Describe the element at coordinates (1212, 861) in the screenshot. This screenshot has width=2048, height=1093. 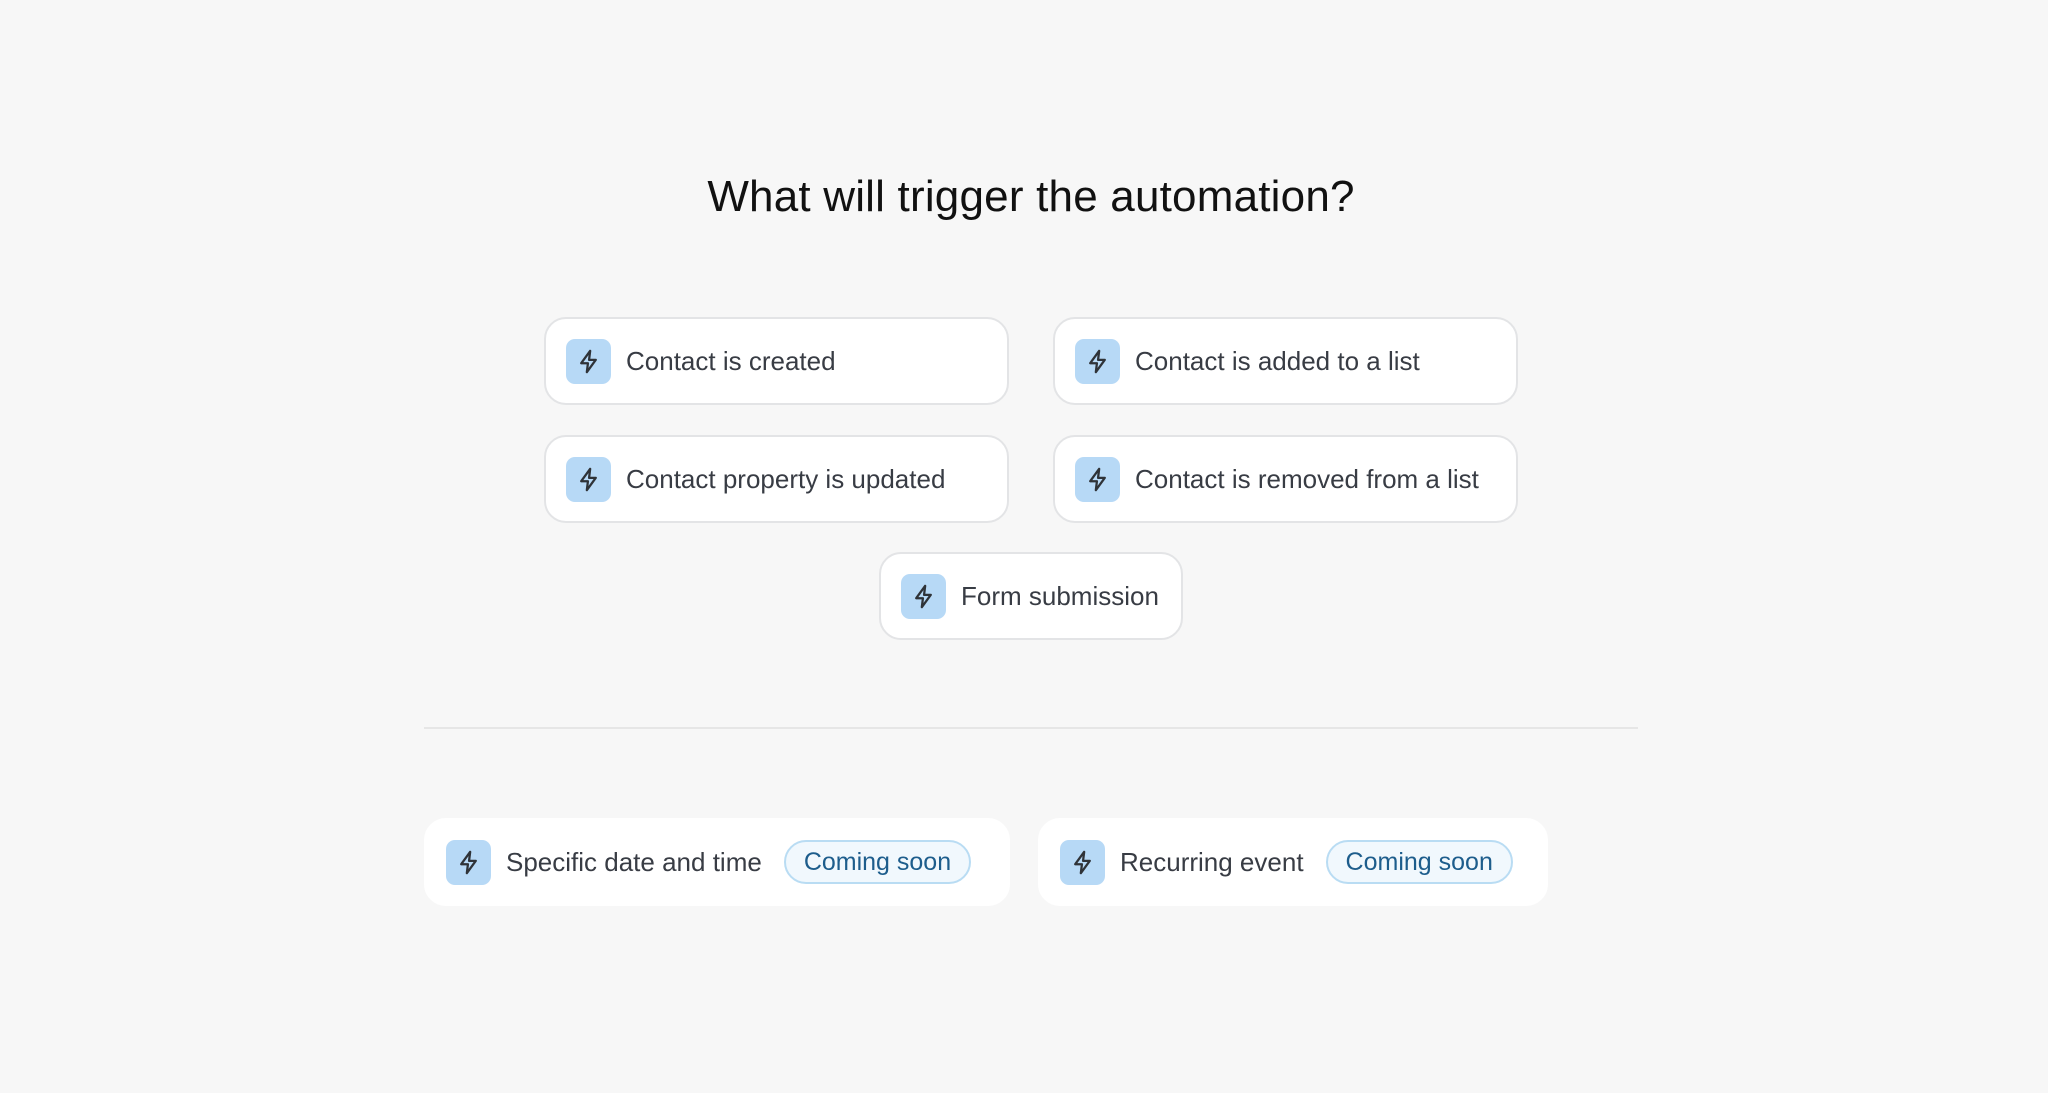
I see `trigger-label: Recurring event` at that location.